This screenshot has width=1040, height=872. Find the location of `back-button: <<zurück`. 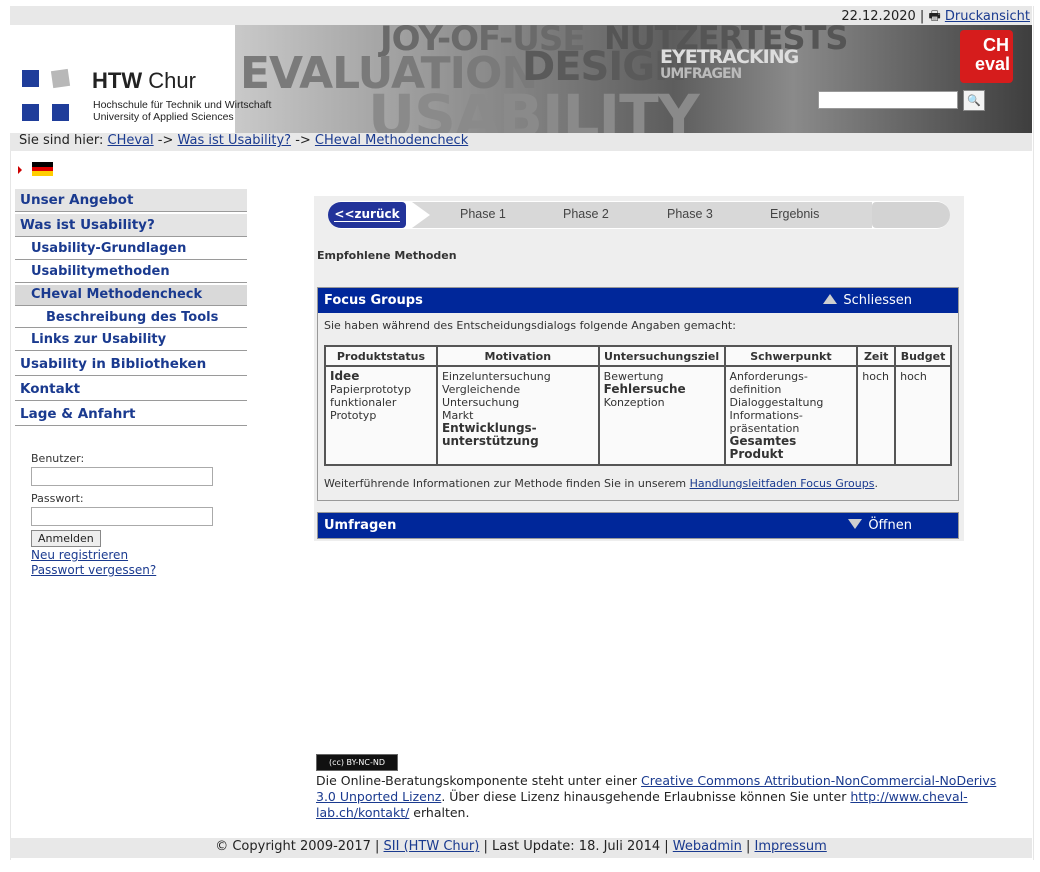

back-button: <<zurück is located at coordinates (367, 215).